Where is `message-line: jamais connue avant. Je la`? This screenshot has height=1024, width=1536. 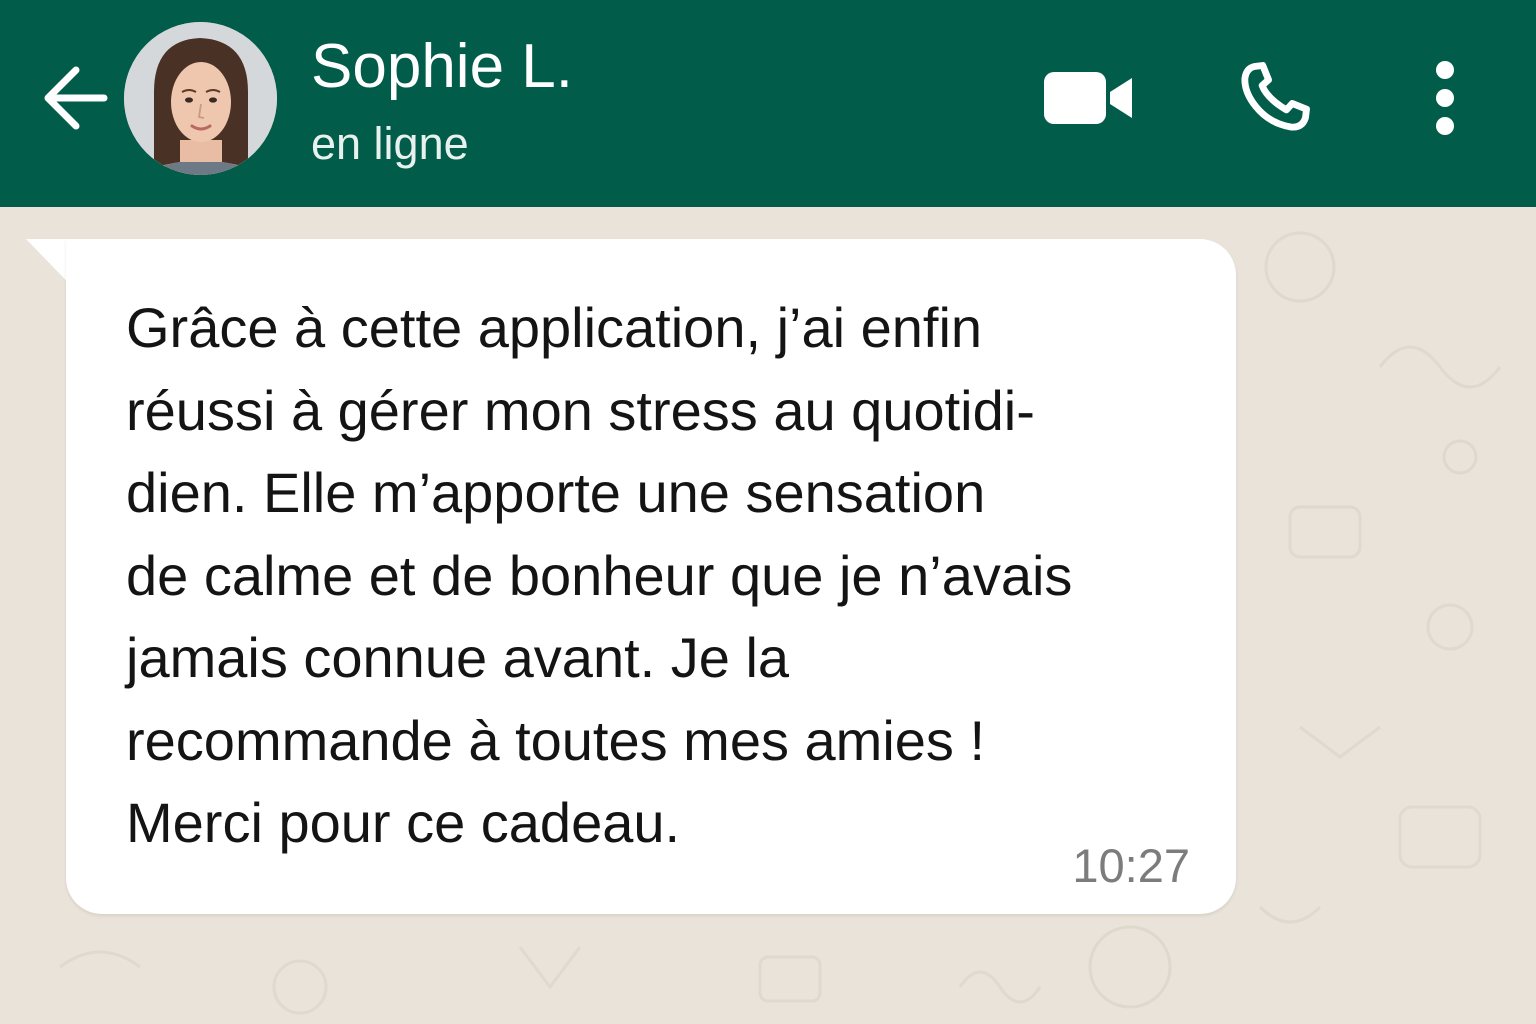 message-line: jamais connue avant. Je la is located at coordinates (458, 657).